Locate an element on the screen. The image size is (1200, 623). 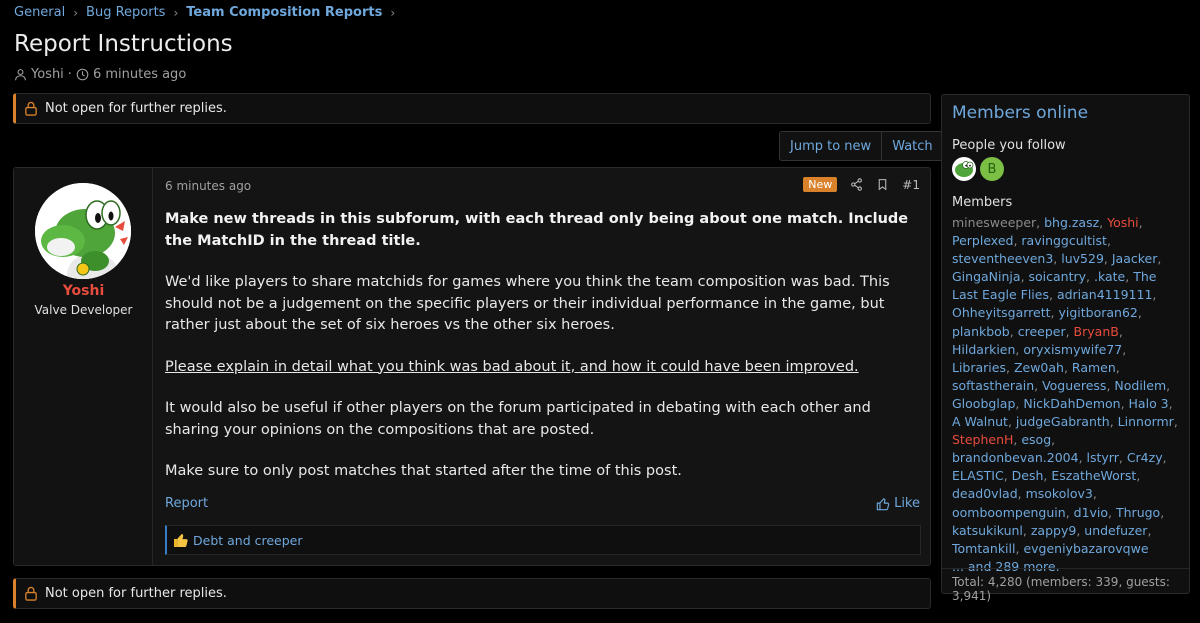
member-link: Hildarkien is located at coordinates (983, 349).